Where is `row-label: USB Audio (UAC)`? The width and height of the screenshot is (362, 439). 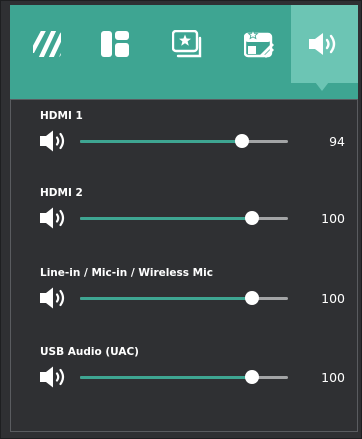
row-label: USB Audio (UAC) is located at coordinates (89, 352).